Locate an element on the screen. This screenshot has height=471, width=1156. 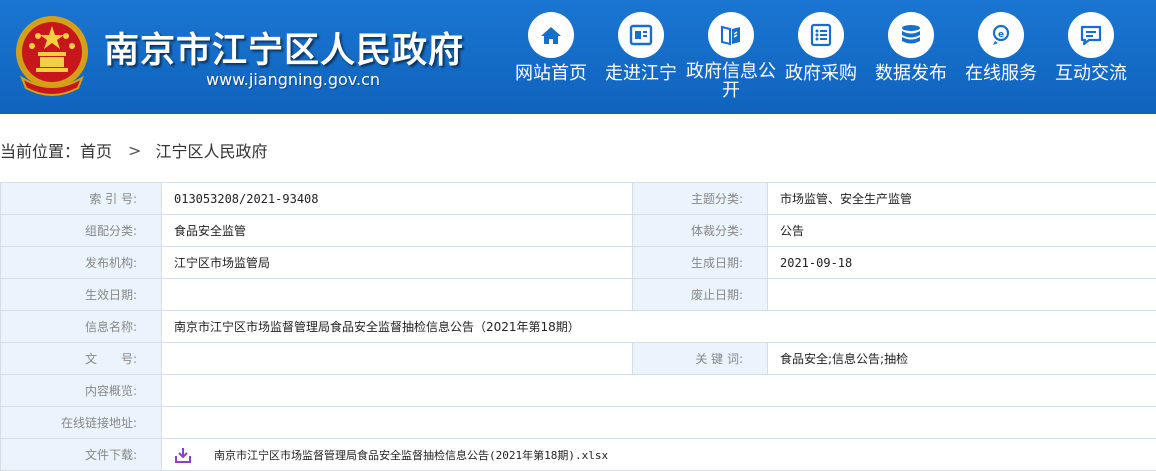
database-icon is located at coordinates (911, 35).